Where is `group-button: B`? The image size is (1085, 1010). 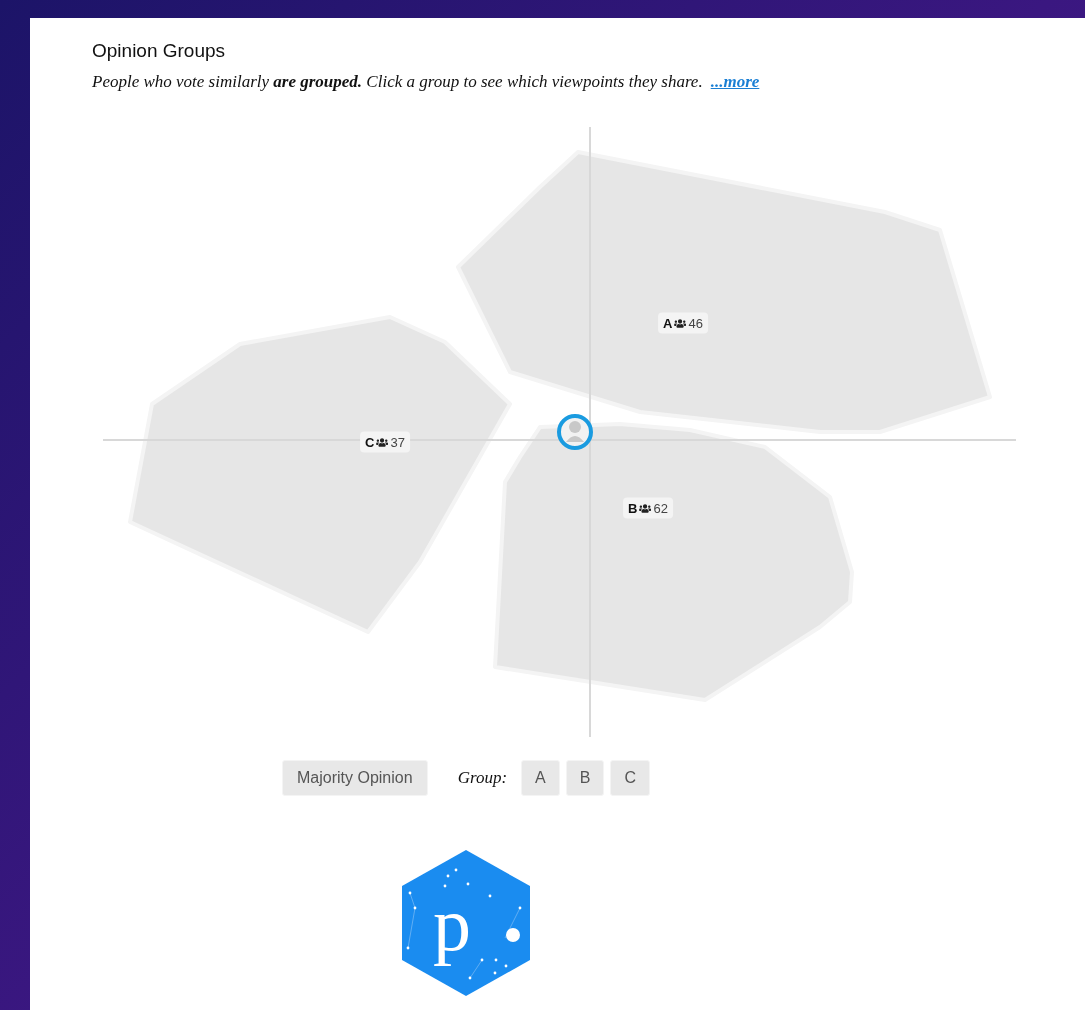
group-button: B is located at coordinates (585, 778).